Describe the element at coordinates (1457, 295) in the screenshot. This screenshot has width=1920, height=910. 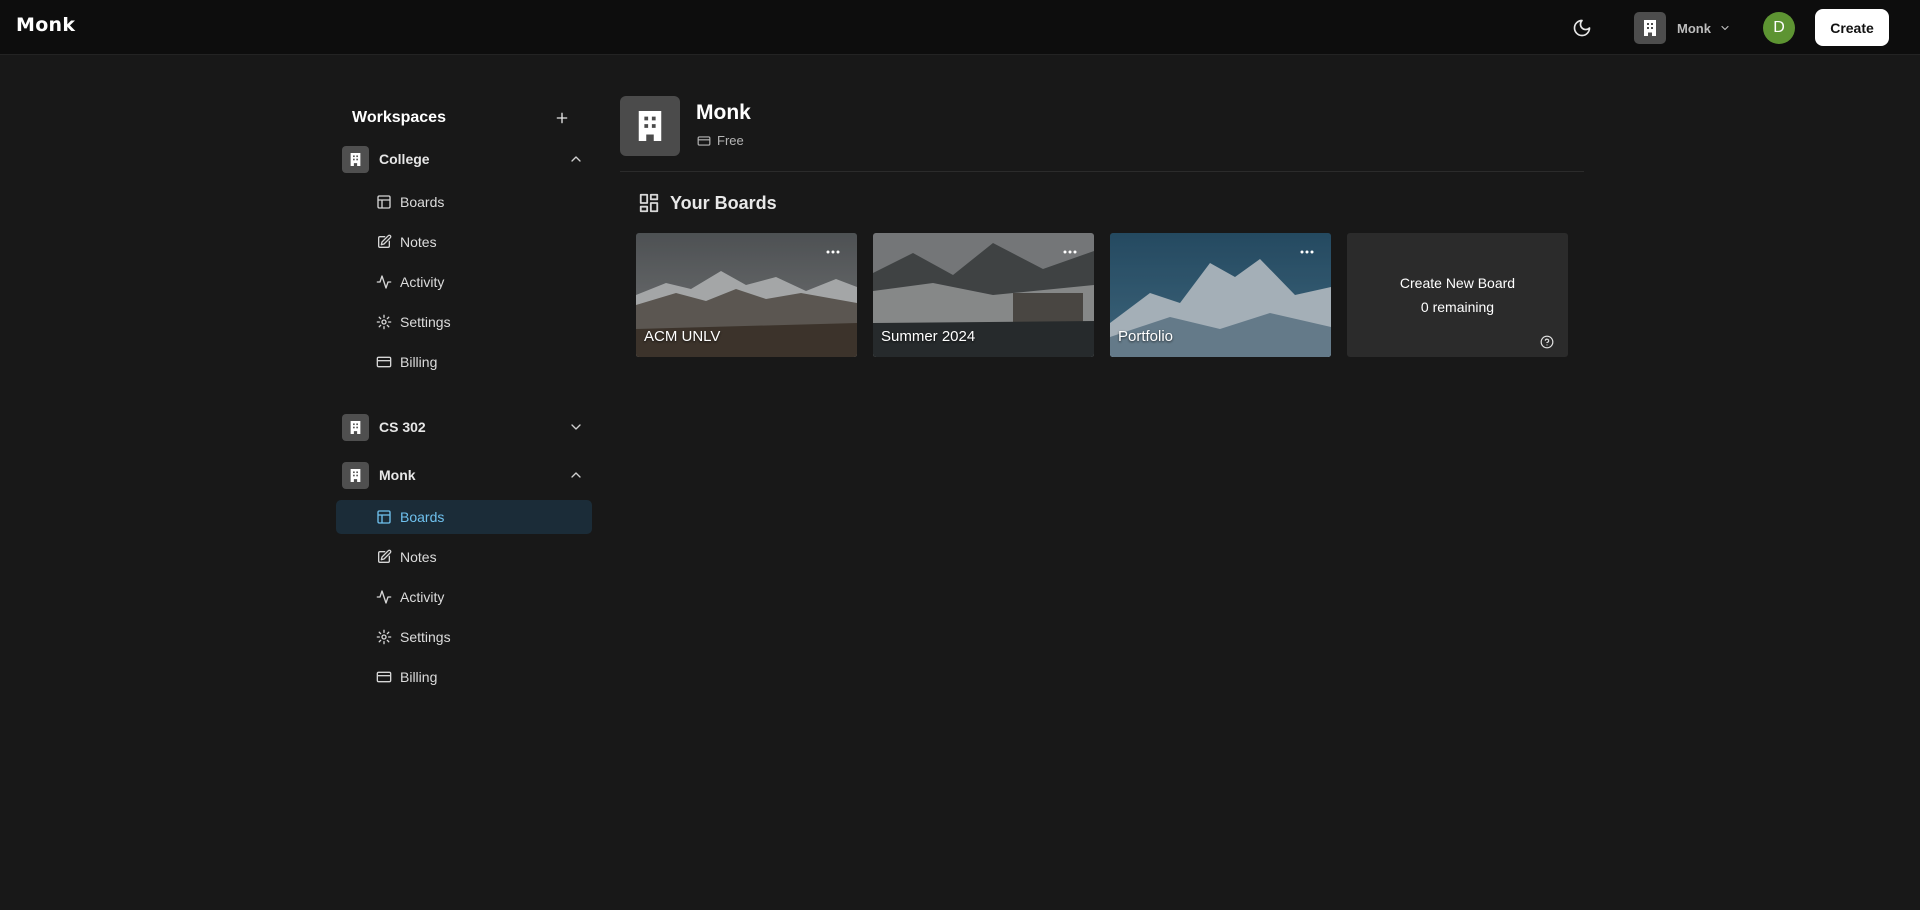
I see `create-new-board-card: Create New Board 0 remaining` at that location.